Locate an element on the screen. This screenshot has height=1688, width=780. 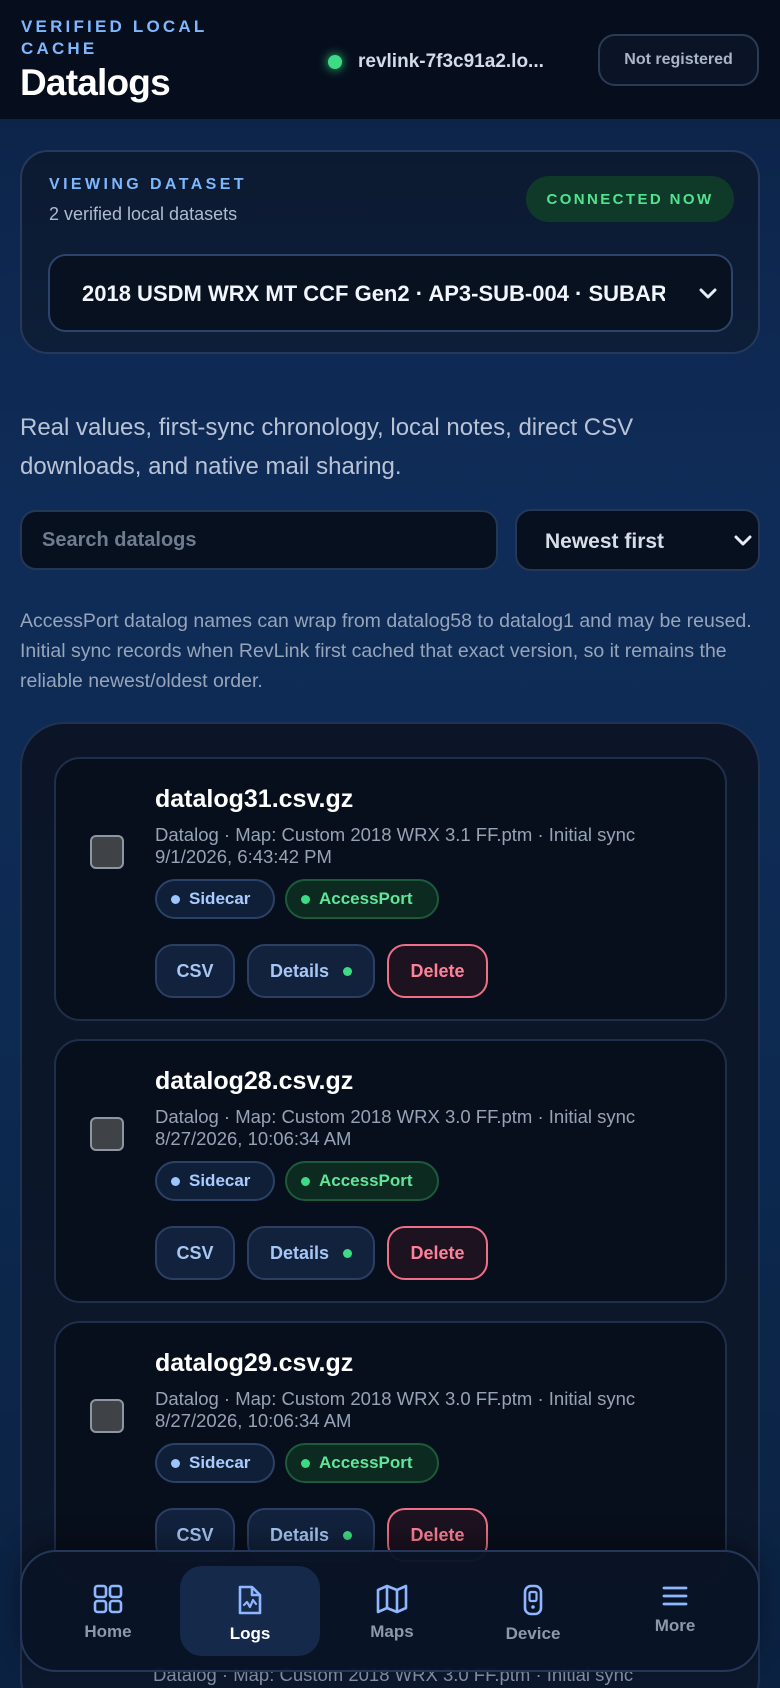
connection-status-badge: CONNECTED NOW is located at coordinates (630, 199).